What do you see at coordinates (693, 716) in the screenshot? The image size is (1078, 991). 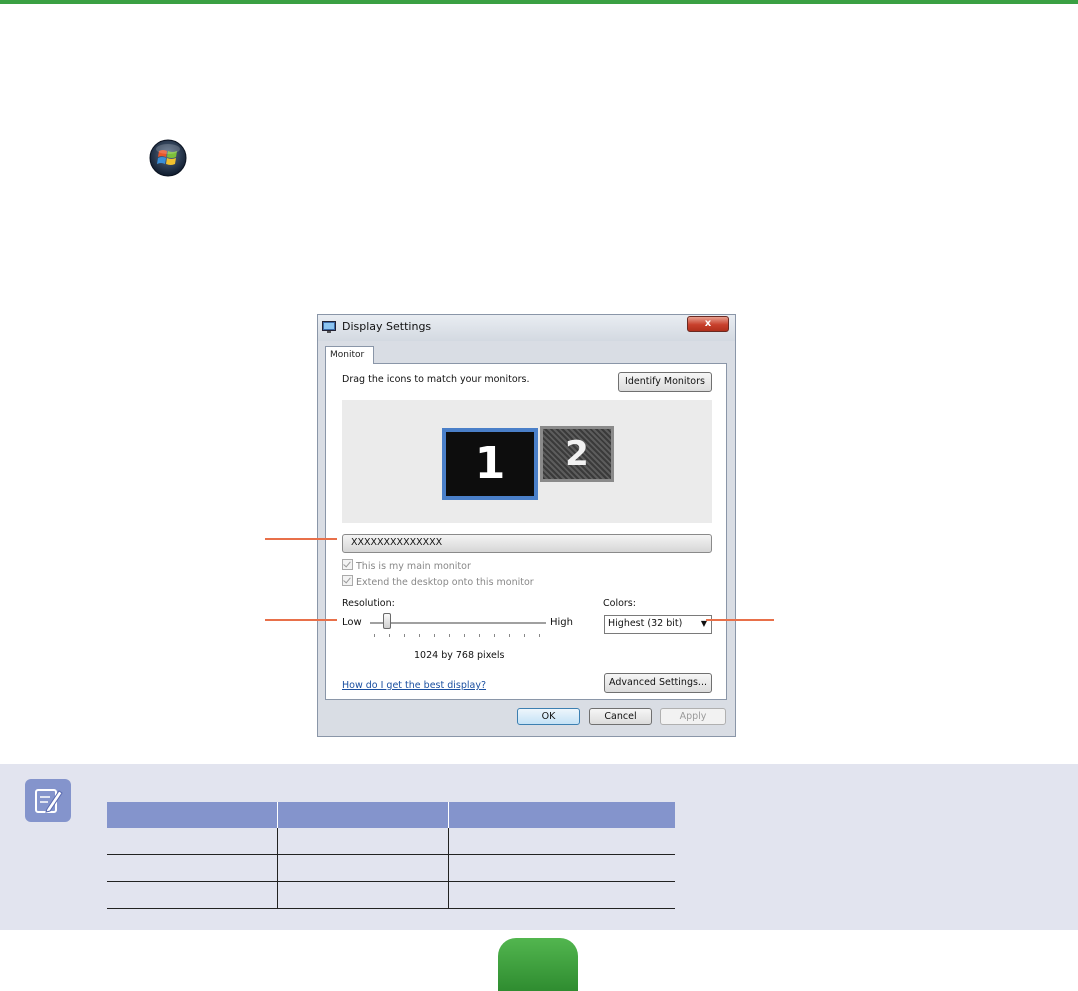 I see `apply-button: Apply` at bounding box center [693, 716].